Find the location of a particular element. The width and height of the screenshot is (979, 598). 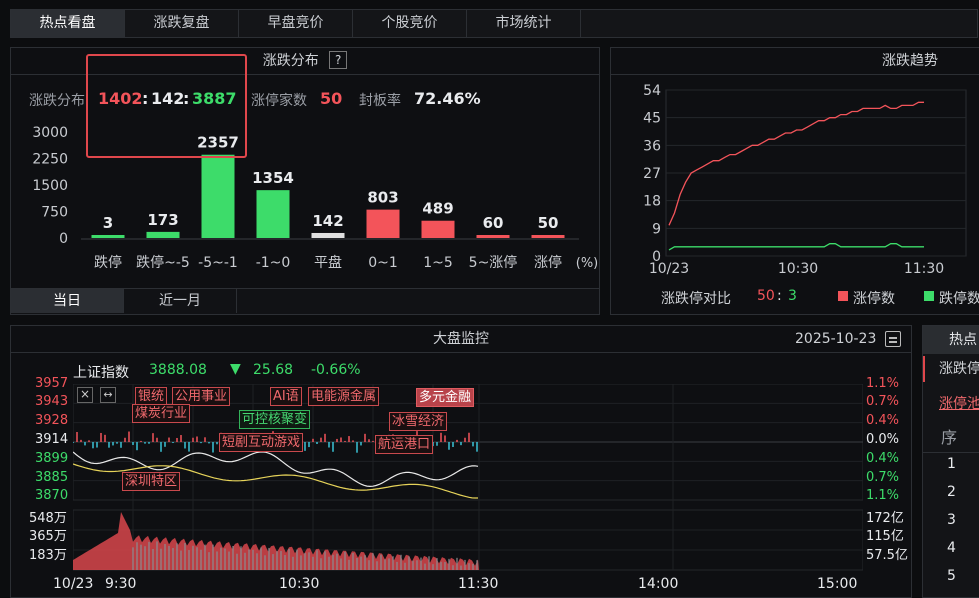

side-row-index: 4 is located at coordinates (951, 548).